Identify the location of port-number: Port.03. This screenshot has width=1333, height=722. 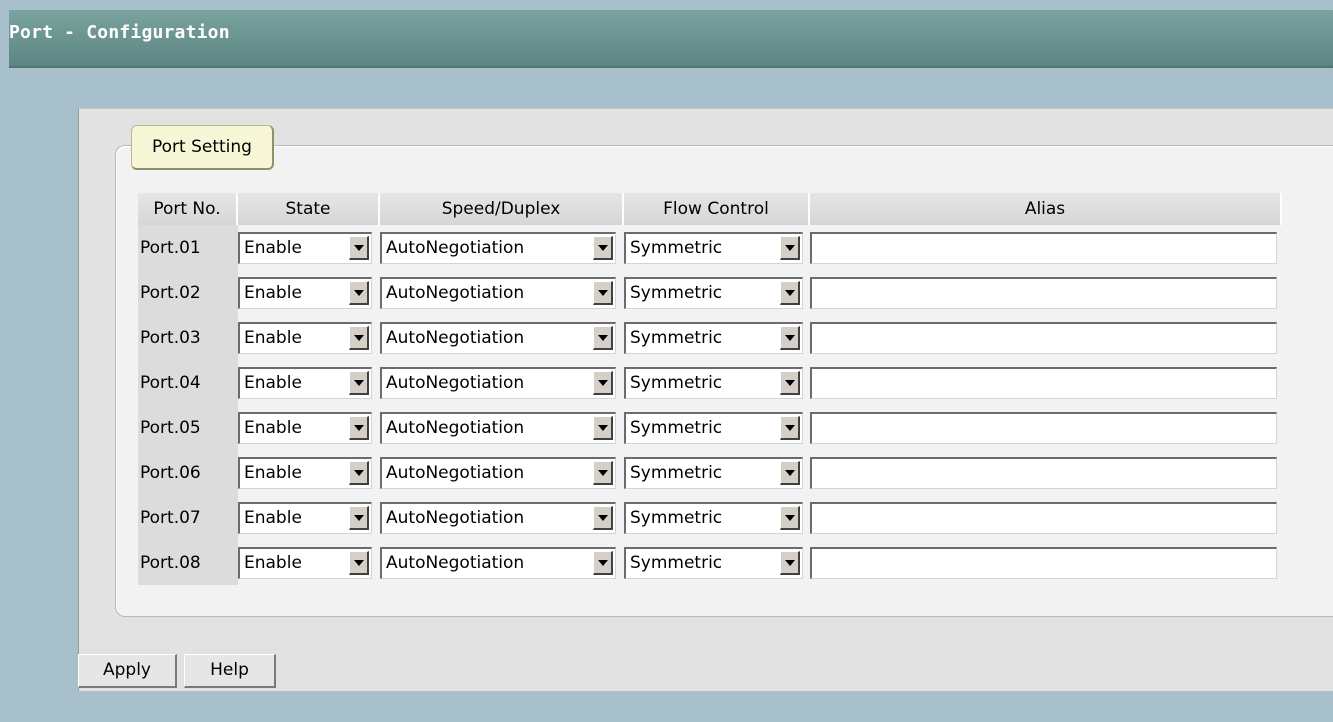
(188, 337).